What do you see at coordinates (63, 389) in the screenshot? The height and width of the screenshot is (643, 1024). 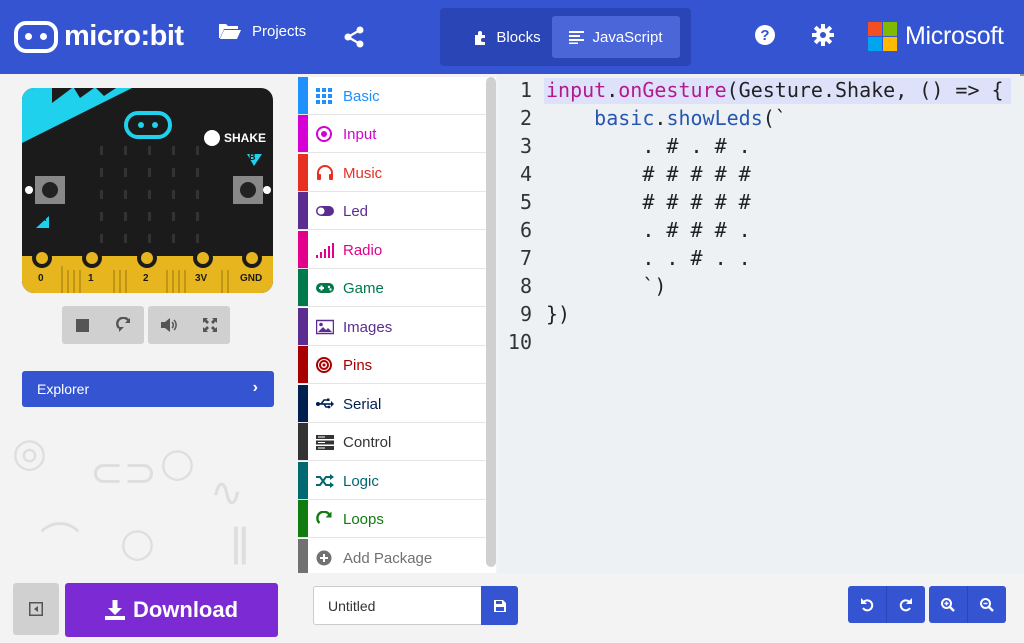 I see `explorer-label: Explorer` at bounding box center [63, 389].